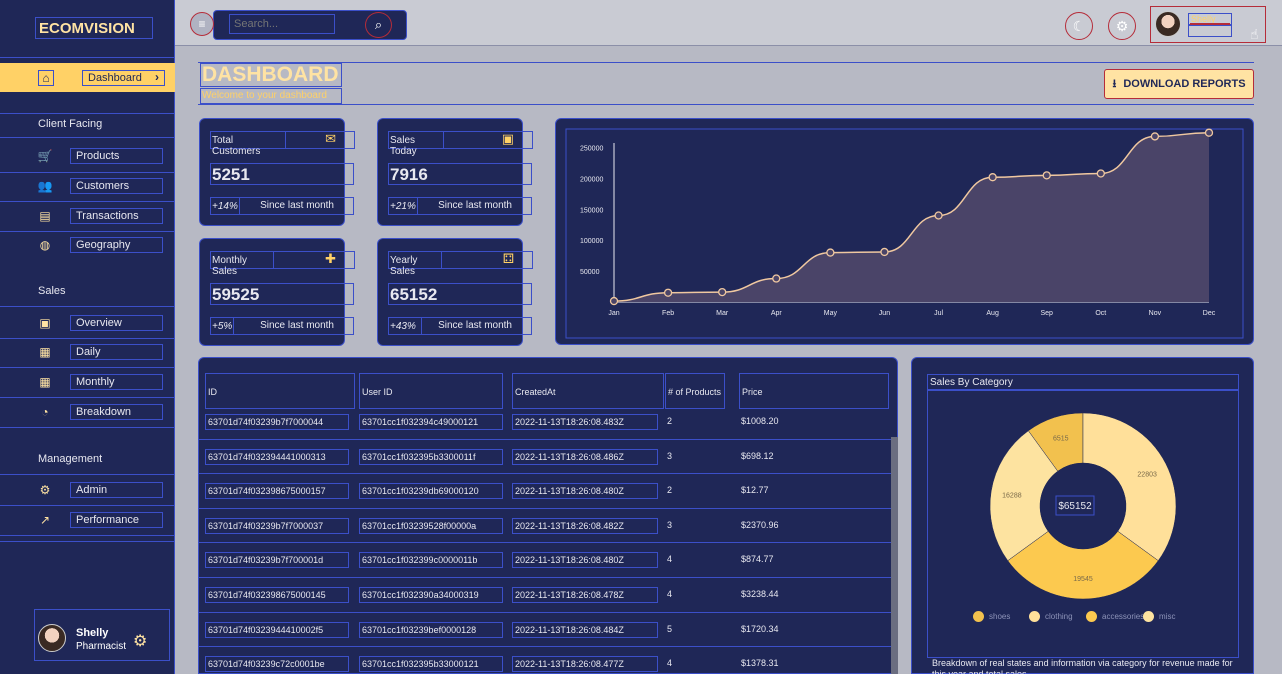  Describe the element at coordinates (460, 174) in the screenshot. I see `stat-value: 7916` at that location.